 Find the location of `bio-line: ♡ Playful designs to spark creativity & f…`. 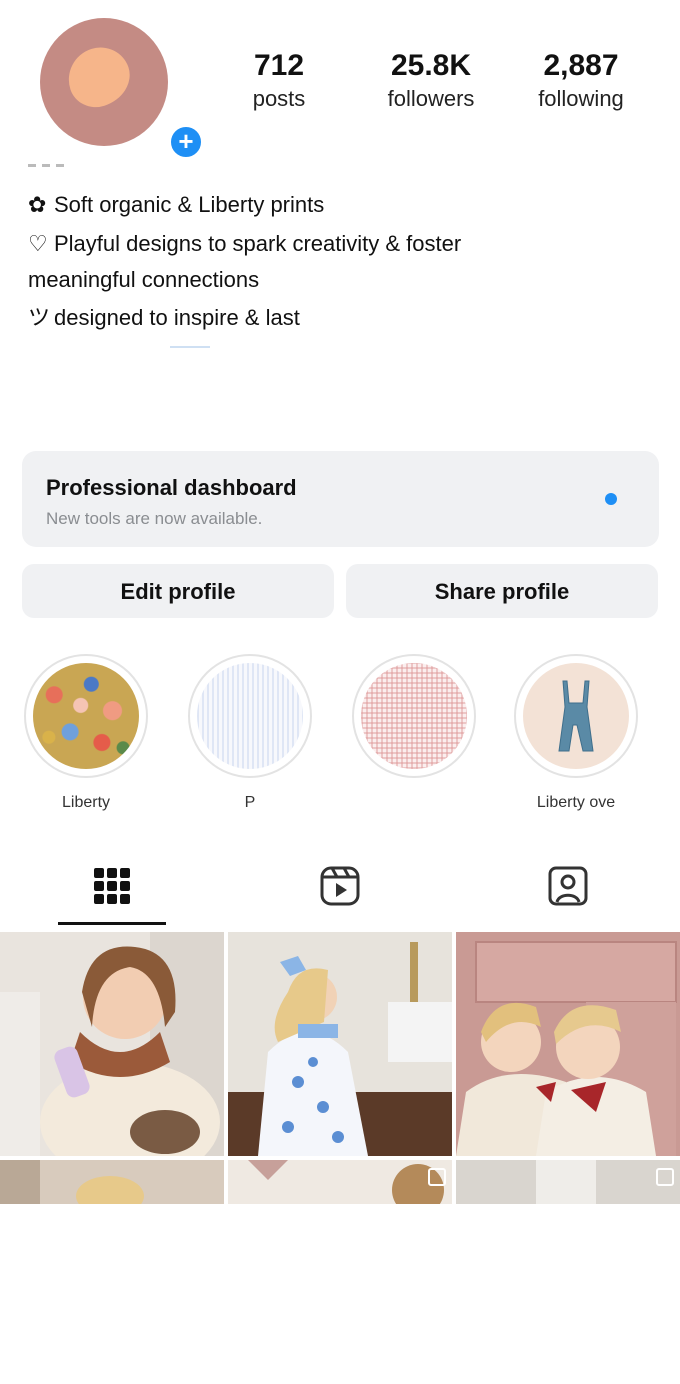

bio-line: ♡ Playful designs to spark creativity & f… is located at coordinates (244, 244).